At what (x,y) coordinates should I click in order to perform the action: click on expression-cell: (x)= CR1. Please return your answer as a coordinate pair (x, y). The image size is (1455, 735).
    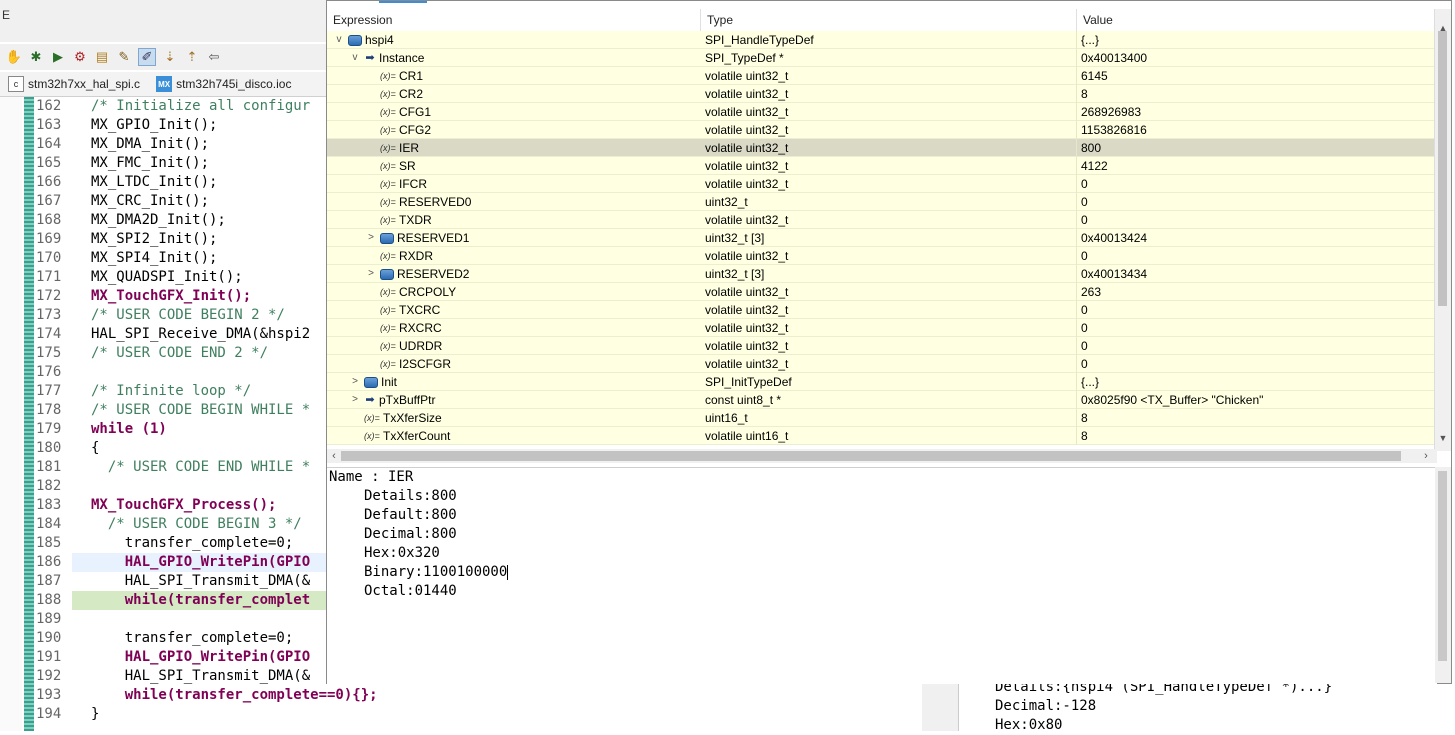
    Looking at the image, I should click on (394, 76).